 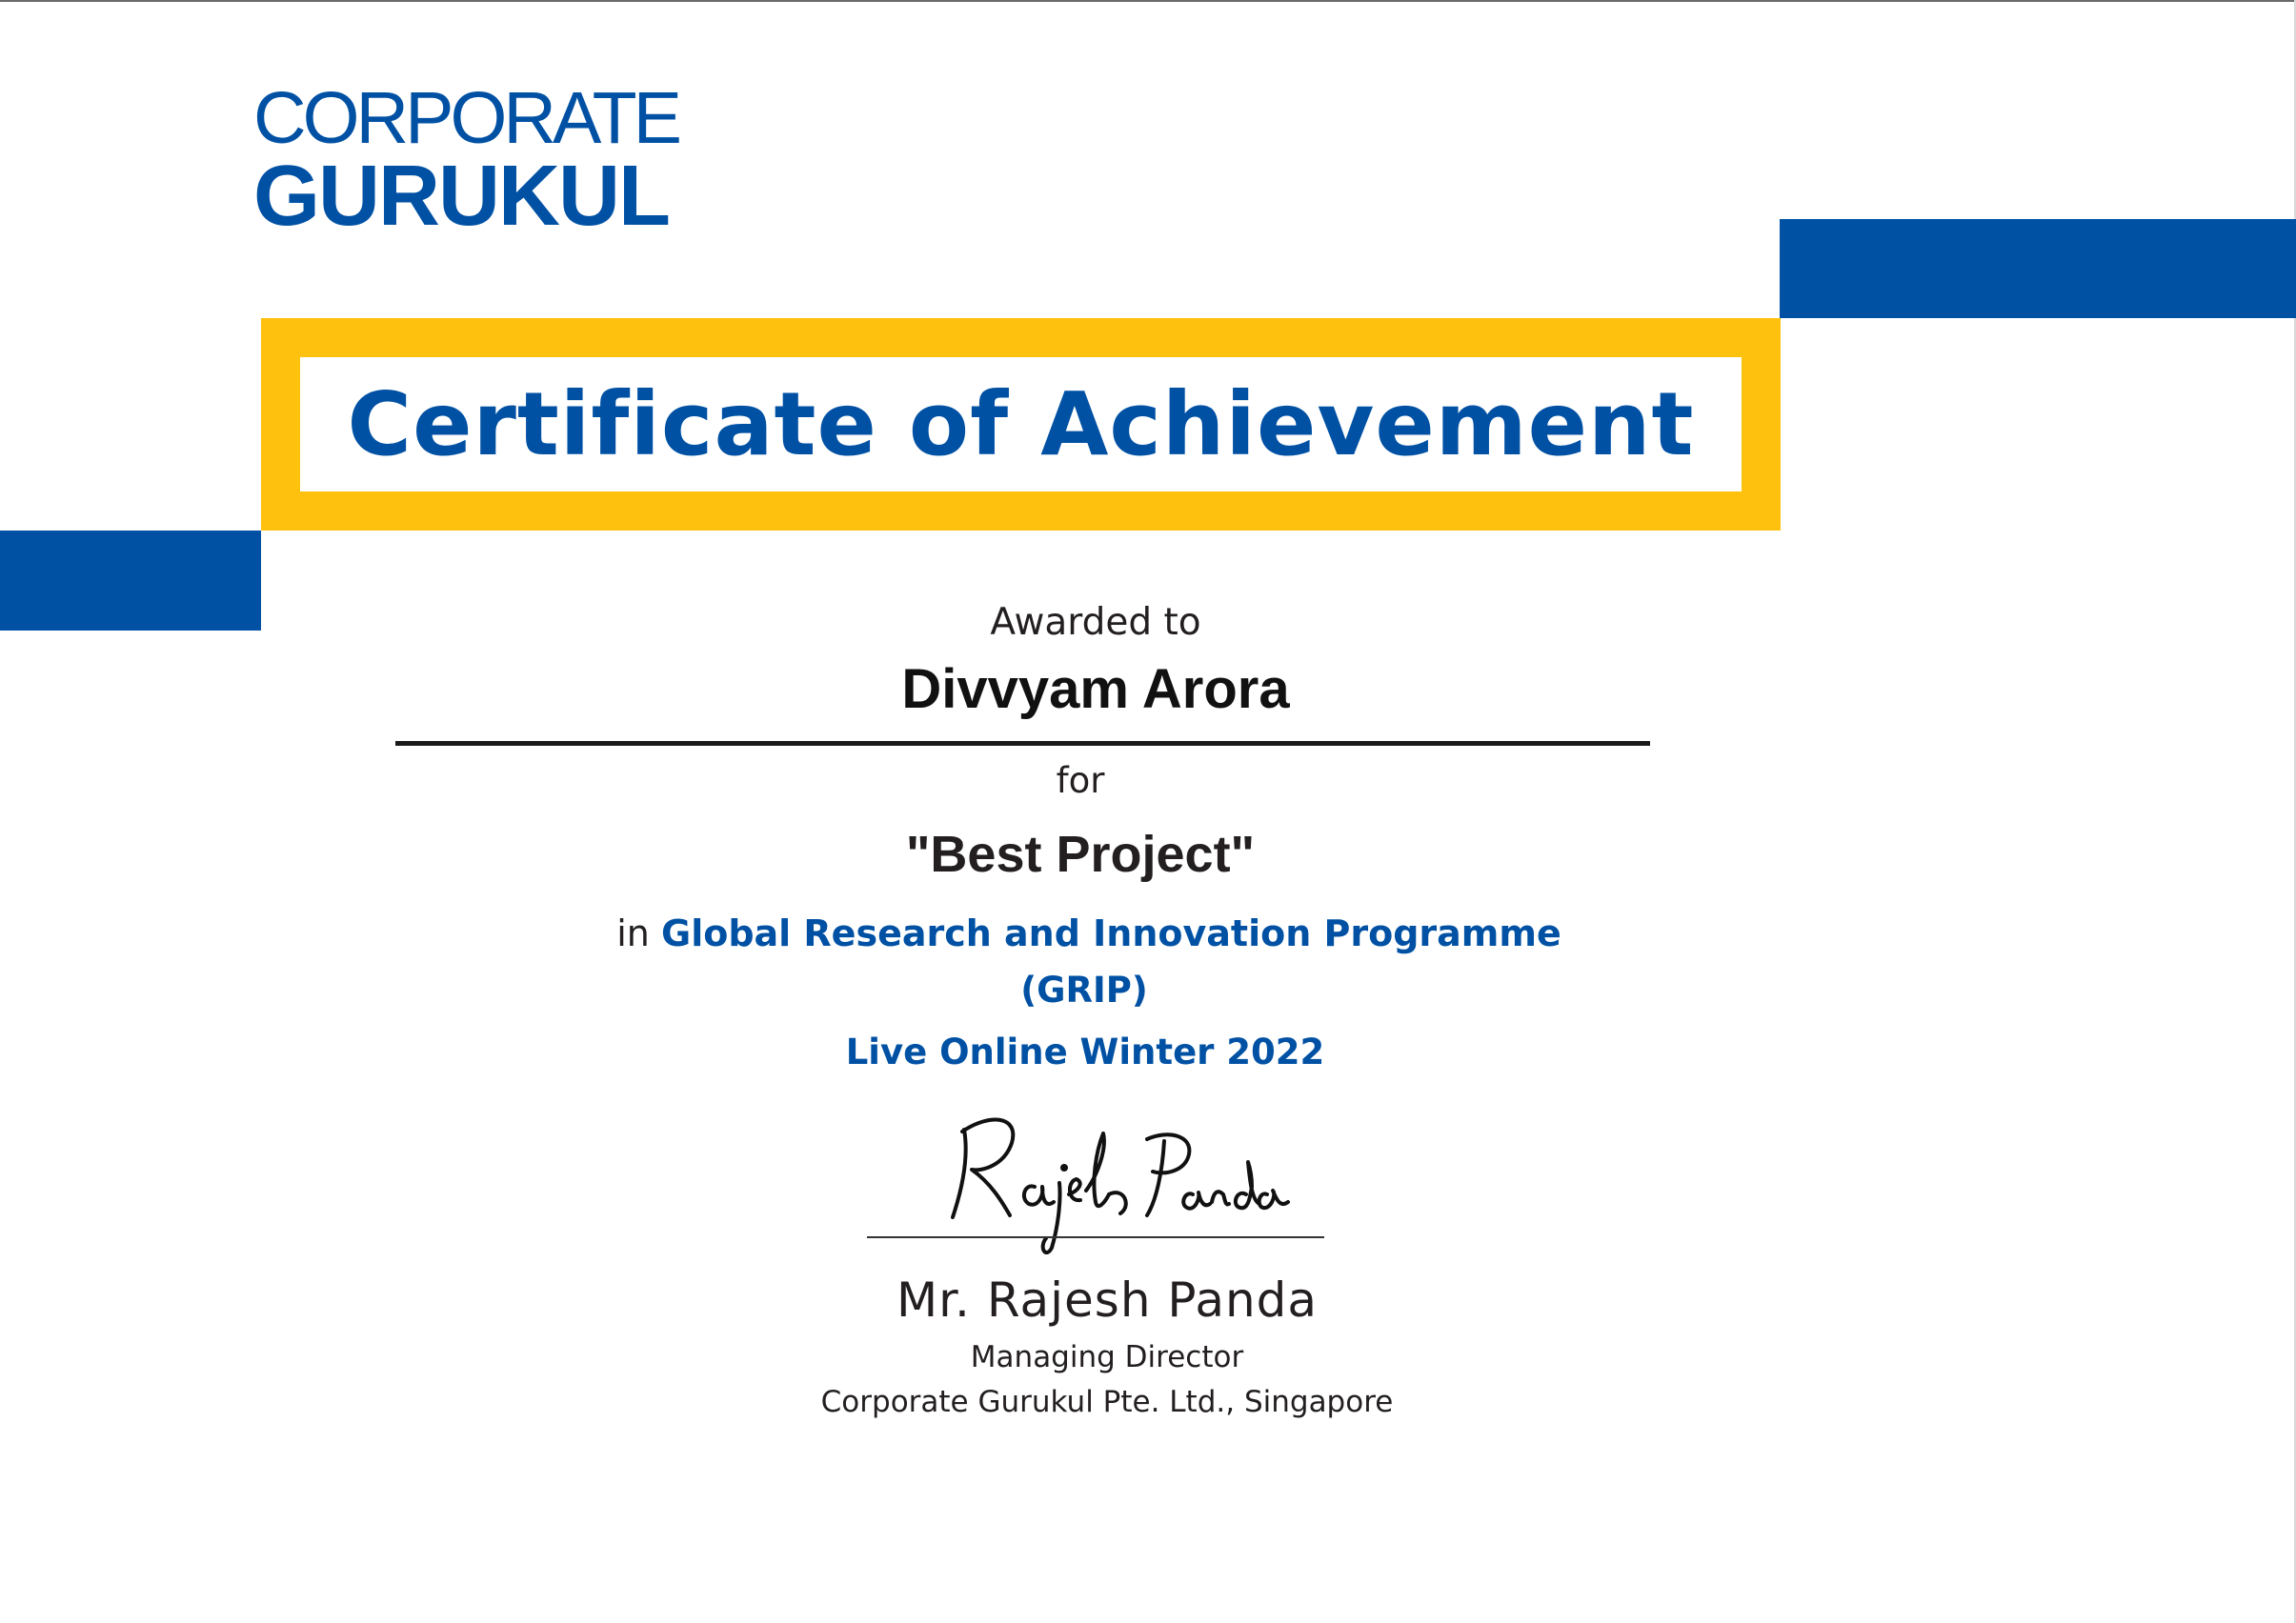 What do you see at coordinates (1148, 1) in the screenshot?
I see `top-border` at bounding box center [1148, 1].